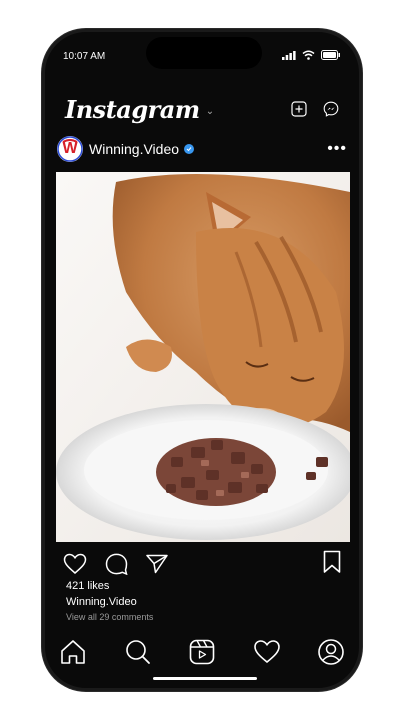 The height and width of the screenshot is (720, 404). I want to click on avatar-letter: W, so click(70, 148).